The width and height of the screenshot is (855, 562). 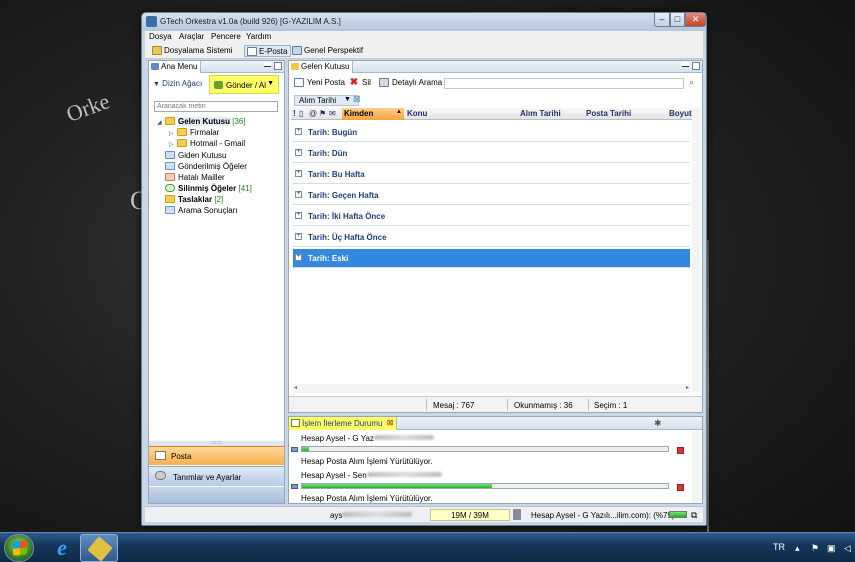 I want to click on priority-column-icon: !, so click(x=294, y=113).